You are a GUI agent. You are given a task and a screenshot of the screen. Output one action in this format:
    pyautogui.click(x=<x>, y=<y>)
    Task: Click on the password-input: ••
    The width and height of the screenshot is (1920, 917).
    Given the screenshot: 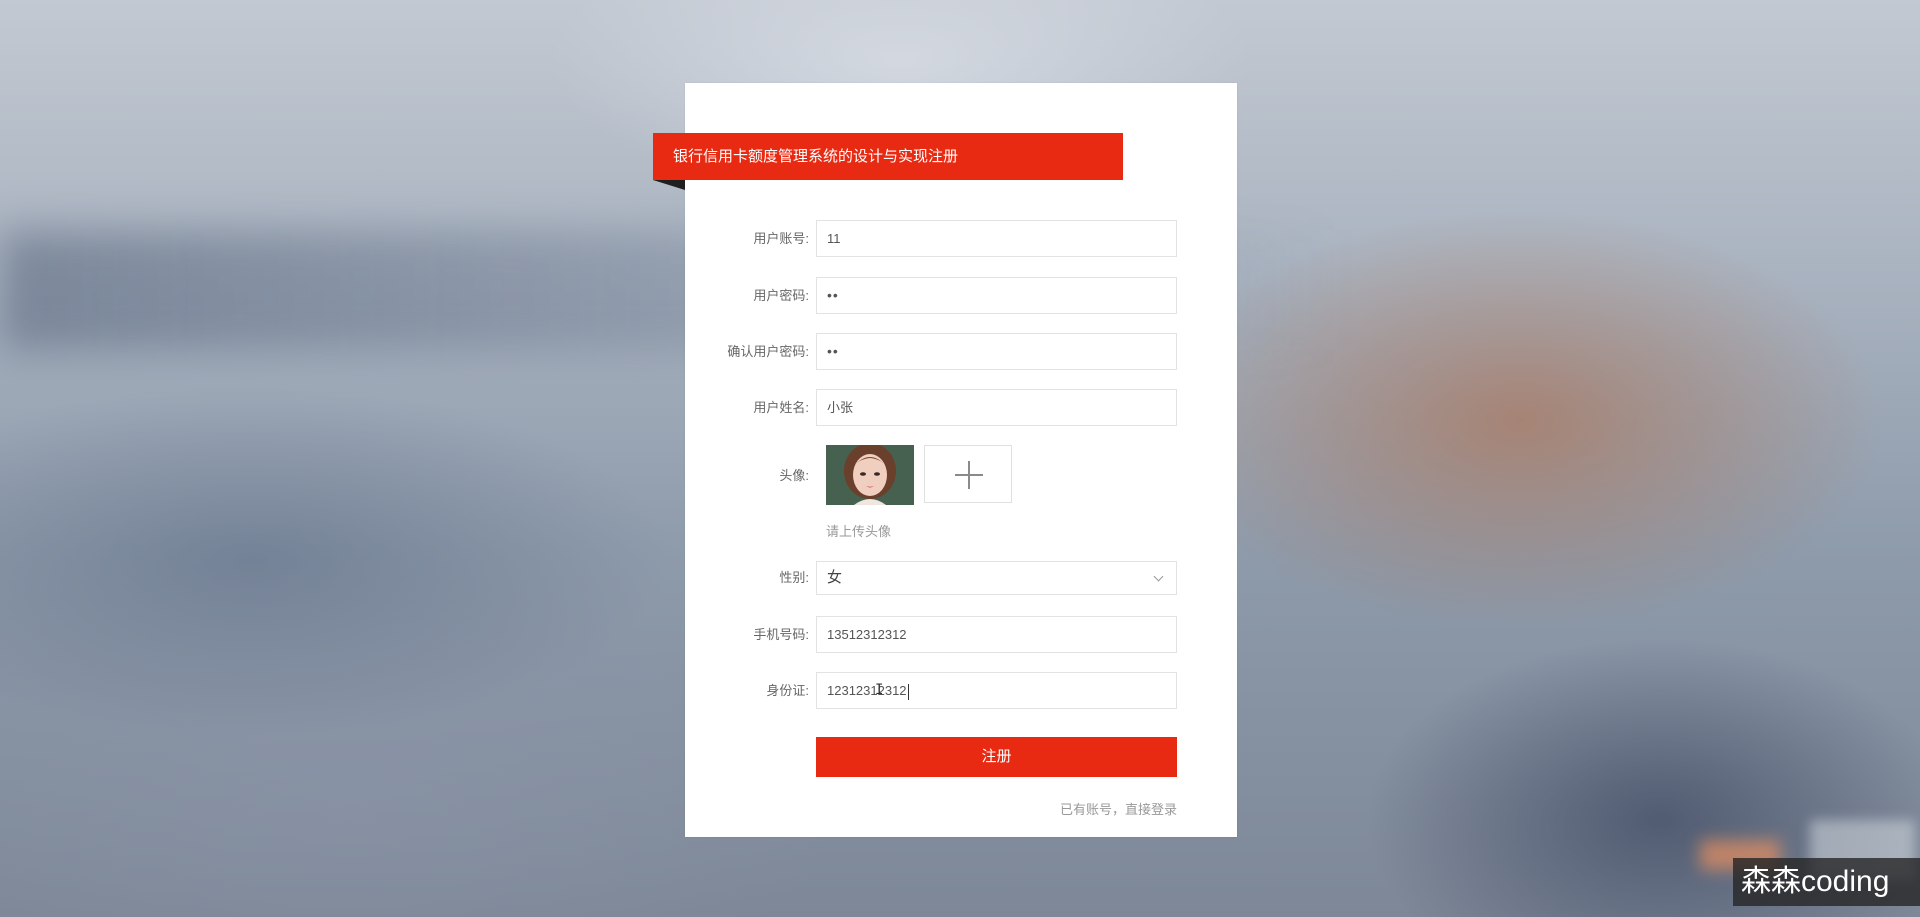 What is the action you would take?
    pyautogui.click(x=996, y=295)
    